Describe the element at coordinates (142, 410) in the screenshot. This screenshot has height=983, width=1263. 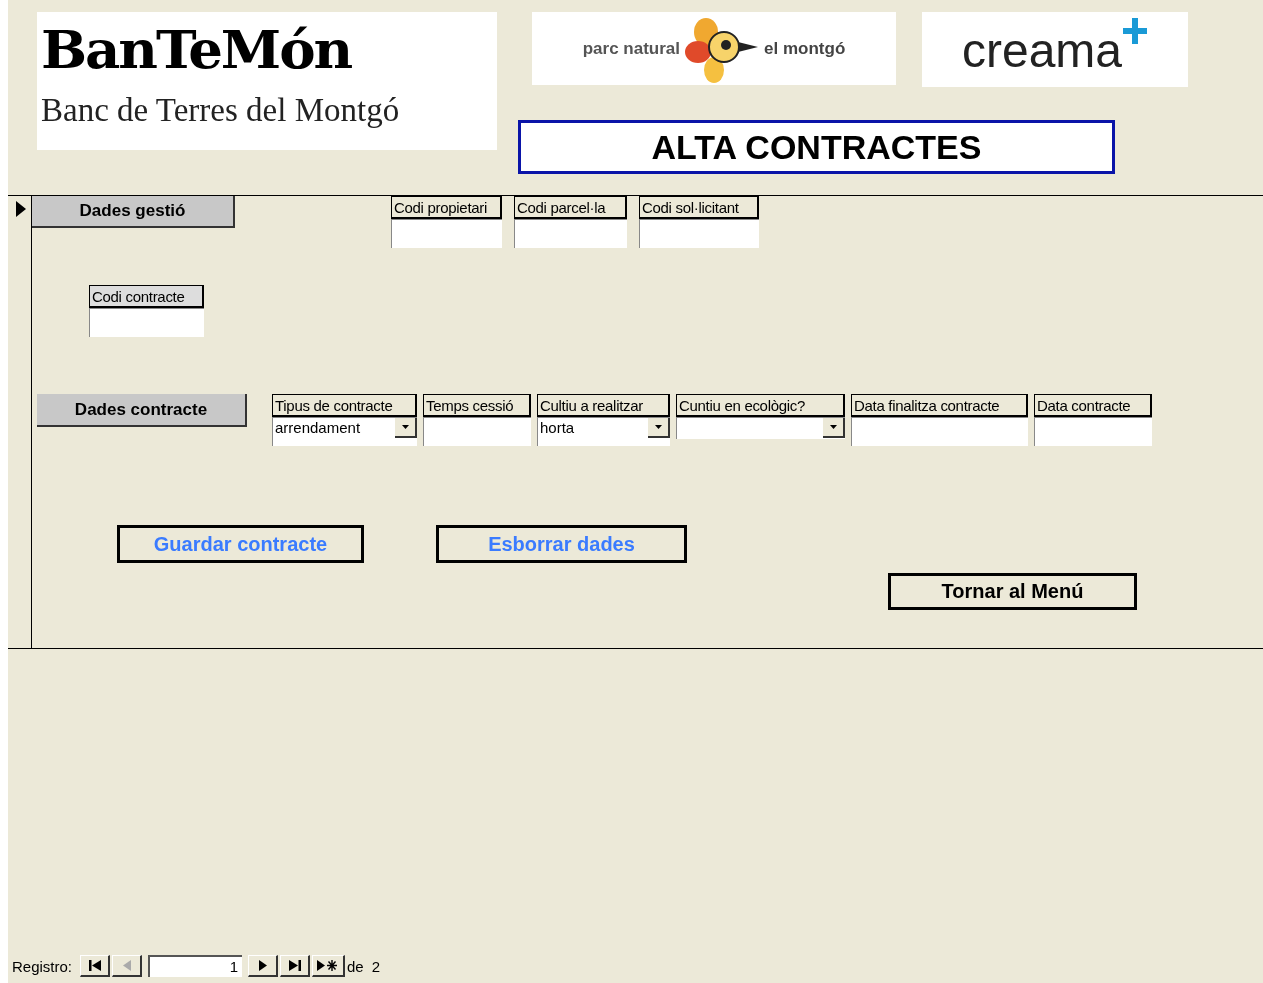
I see `section-heading: Dades contracte` at that location.